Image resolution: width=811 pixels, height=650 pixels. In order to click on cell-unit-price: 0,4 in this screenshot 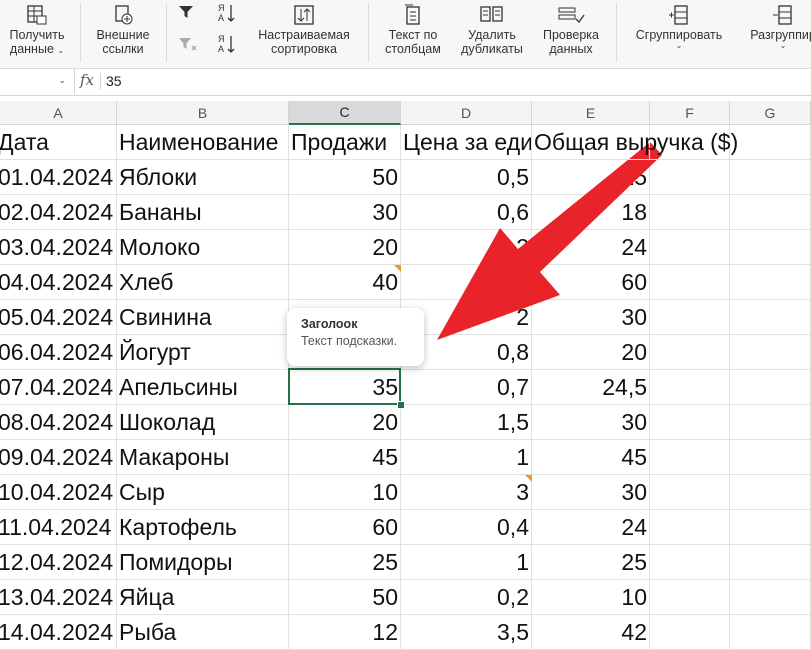, I will do `click(466, 527)`.